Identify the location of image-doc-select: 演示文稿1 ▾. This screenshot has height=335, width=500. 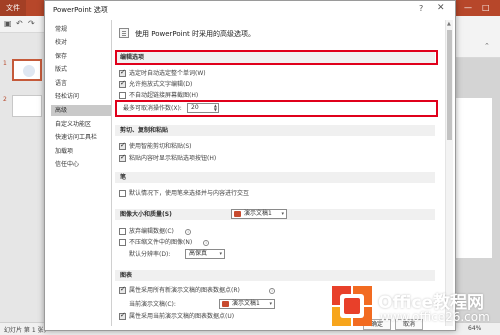
(259, 214).